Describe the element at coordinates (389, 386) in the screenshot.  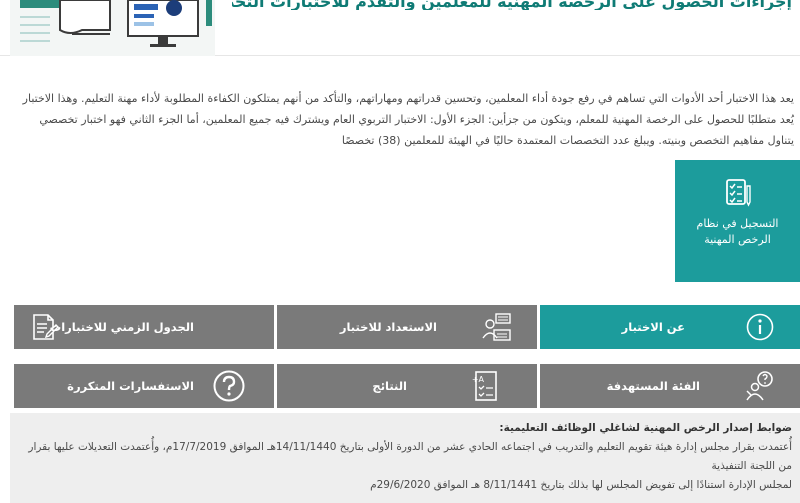
I see `tile-results-label: النتائج` at that location.